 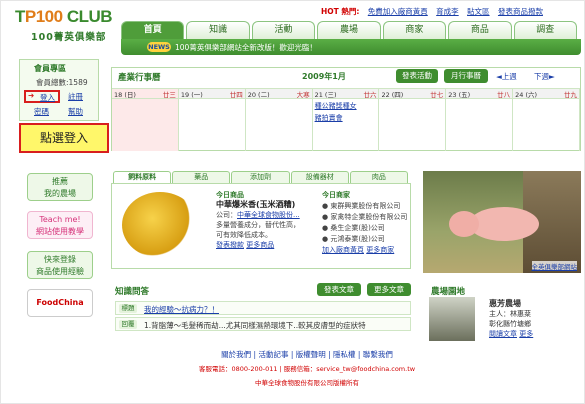 I want to click on tab-farms: 農場, so click(x=349, y=30).